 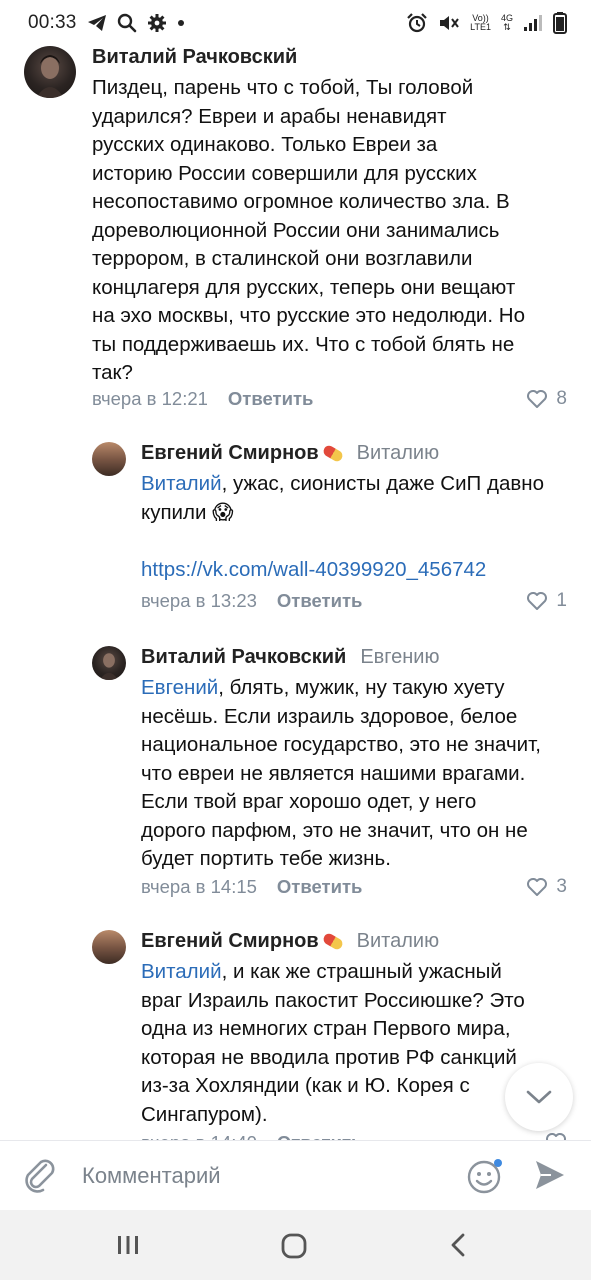 What do you see at coordinates (561, 398) in the screenshot?
I see `like-count: 8` at bounding box center [561, 398].